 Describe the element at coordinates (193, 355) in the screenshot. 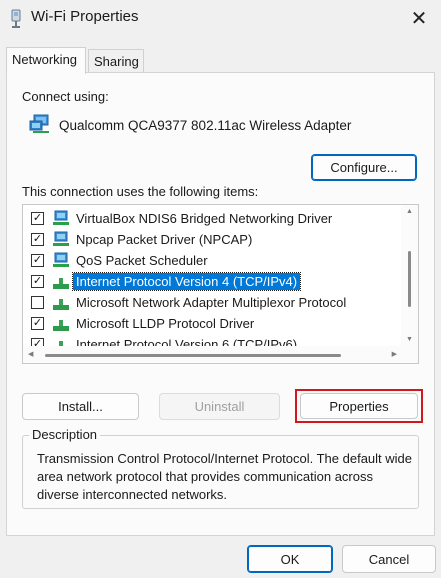

I see `horizontal-scroll-thumb` at that location.